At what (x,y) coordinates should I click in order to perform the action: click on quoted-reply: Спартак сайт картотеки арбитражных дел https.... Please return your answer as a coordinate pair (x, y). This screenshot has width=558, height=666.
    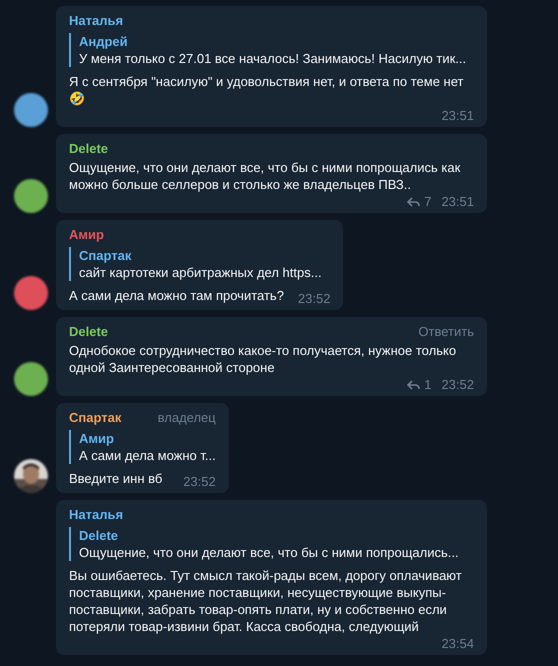
    Looking at the image, I should click on (199, 264).